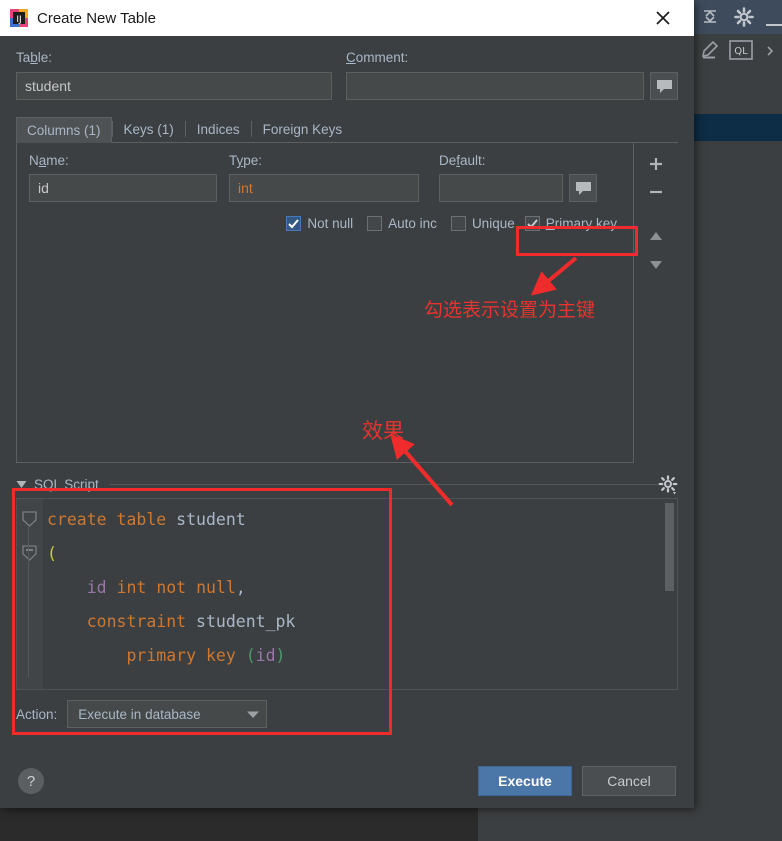  I want to click on execute-button: Execute, so click(525, 781).